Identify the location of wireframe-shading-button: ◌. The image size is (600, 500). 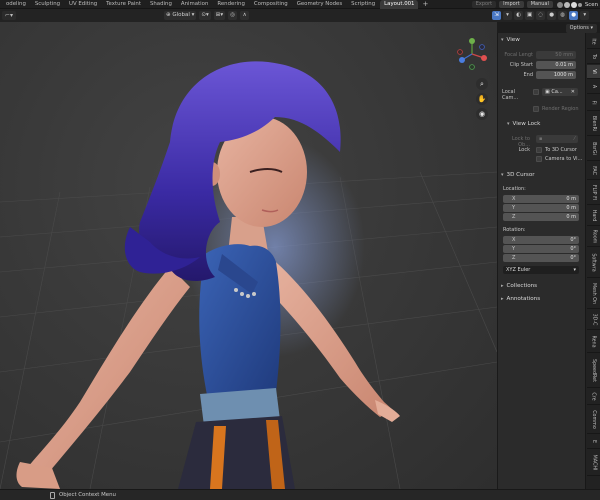
(541, 15).